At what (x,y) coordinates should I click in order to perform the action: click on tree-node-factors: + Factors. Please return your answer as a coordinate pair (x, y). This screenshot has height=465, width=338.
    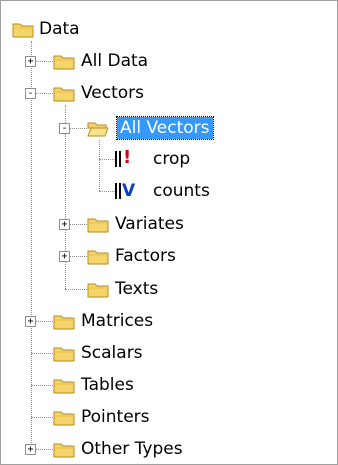
    Looking at the image, I should click on (106, 256).